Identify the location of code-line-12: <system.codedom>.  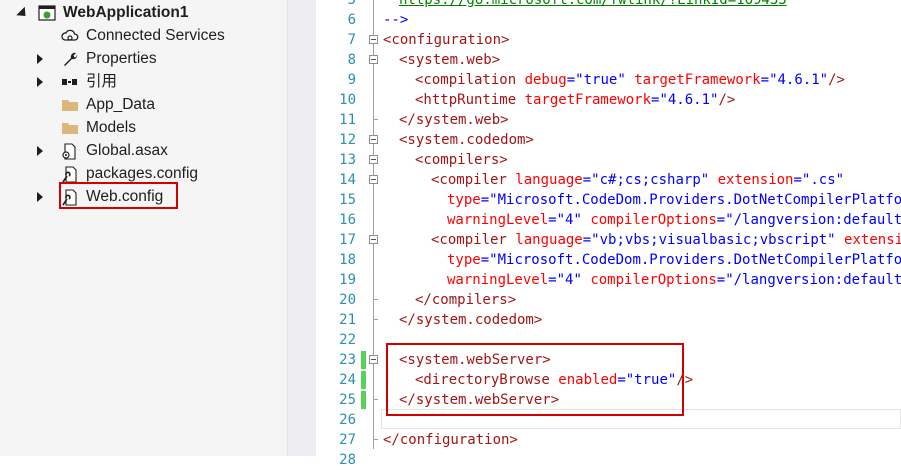
(466, 140).